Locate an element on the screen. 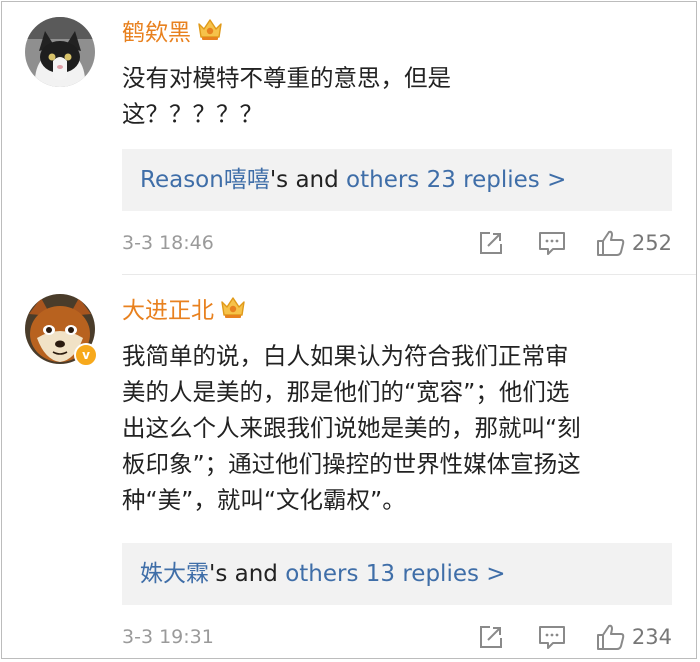 Image resolution: width=700 pixels, height=662 pixels. username-label: 大进正北 is located at coordinates (168, 311).